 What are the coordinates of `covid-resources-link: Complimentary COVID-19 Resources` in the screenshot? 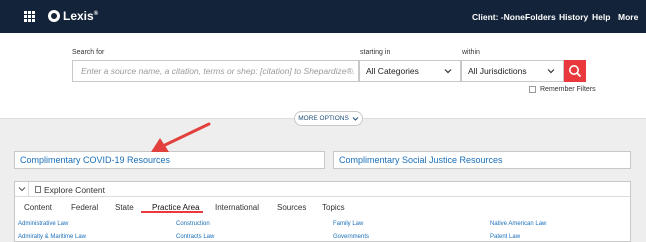 It's located at (169, 160).